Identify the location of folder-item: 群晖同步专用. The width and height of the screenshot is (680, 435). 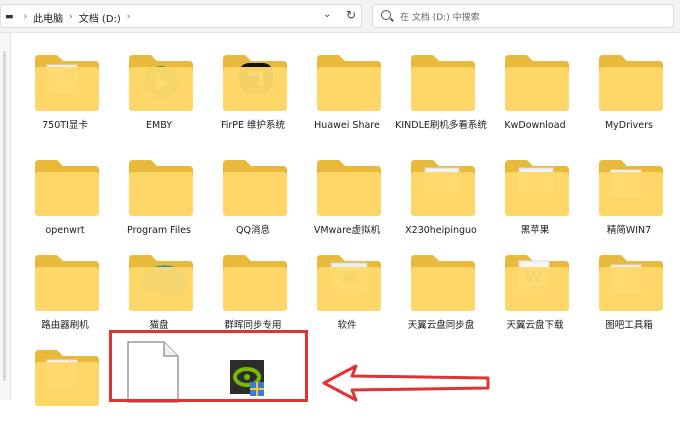
(253, 287).